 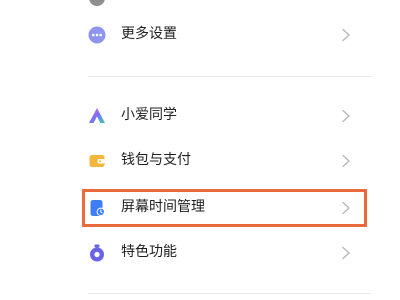 What do you see at coordinates (149, 252) in the screenshot?
I see `special-features-label: 特色功能` at bounding box center [149, 252].